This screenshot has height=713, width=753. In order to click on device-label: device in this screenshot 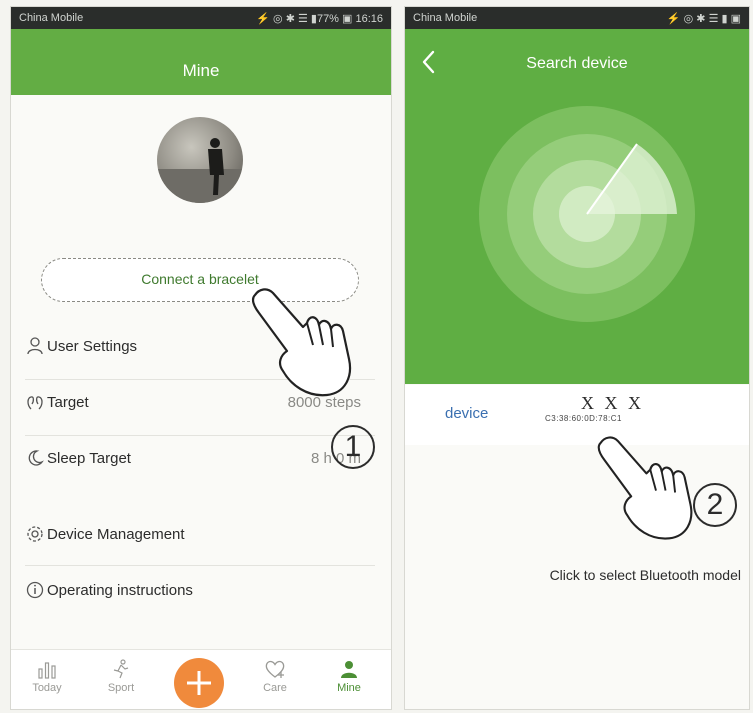, I will do `click(467, 413)`.